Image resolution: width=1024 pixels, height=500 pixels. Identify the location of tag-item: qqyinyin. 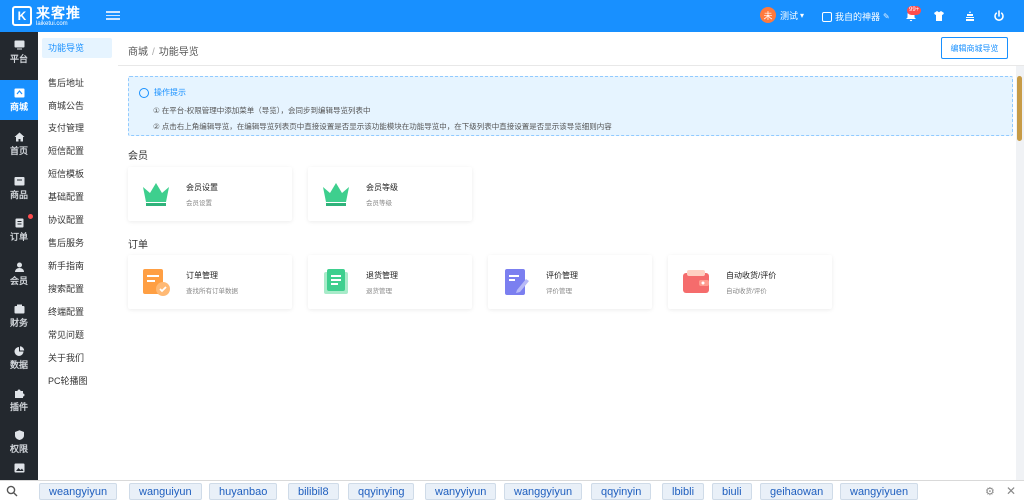
(621, 491).